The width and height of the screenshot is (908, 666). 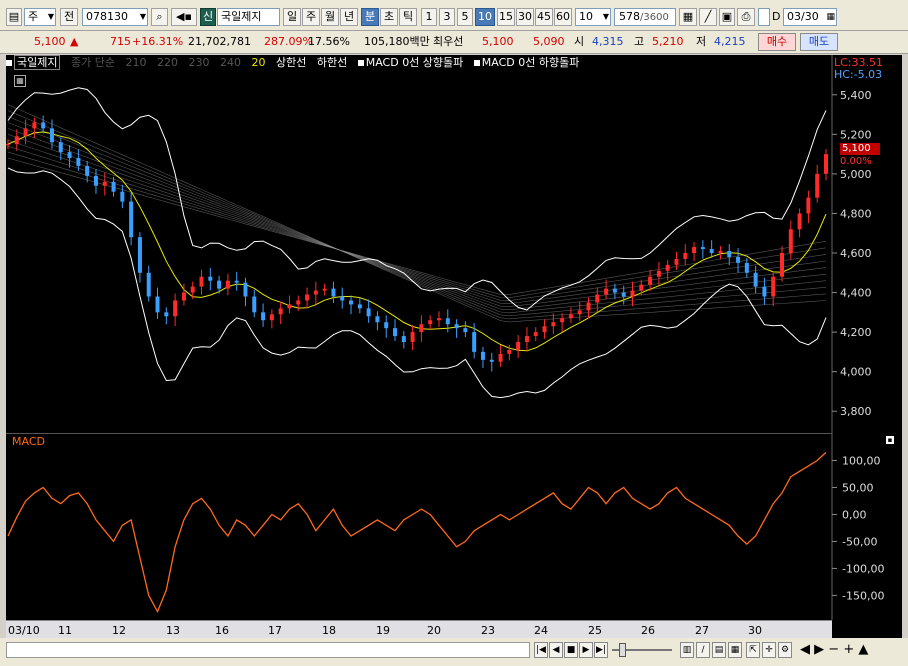 What do you see at coordinates (703, 650) in the screenshot?
I see `line-icon: ∕` at bounding box center [703, 650].